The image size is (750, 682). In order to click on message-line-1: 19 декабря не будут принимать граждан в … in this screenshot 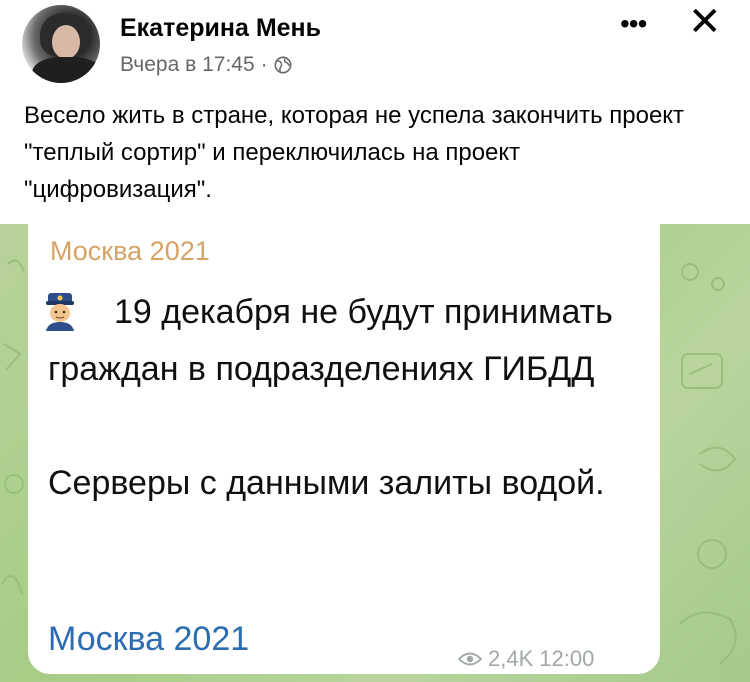, I will do `click(330, 340)`.